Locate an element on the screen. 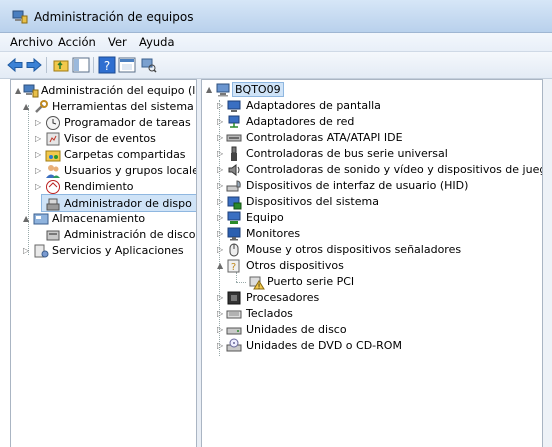 The height and width of the screenshot is (447, 552). device-tree-root-label: BQTO09 is located at coordinates (258, 89).